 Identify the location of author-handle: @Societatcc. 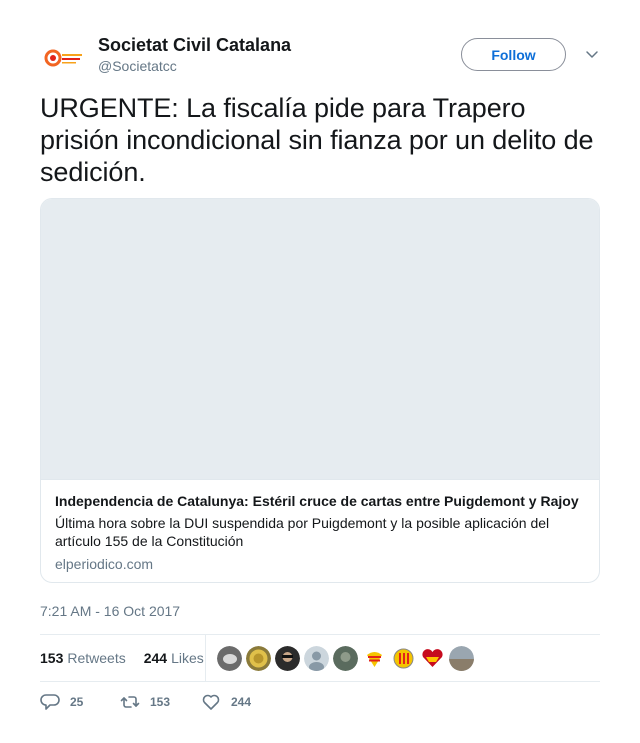
(194, 66).